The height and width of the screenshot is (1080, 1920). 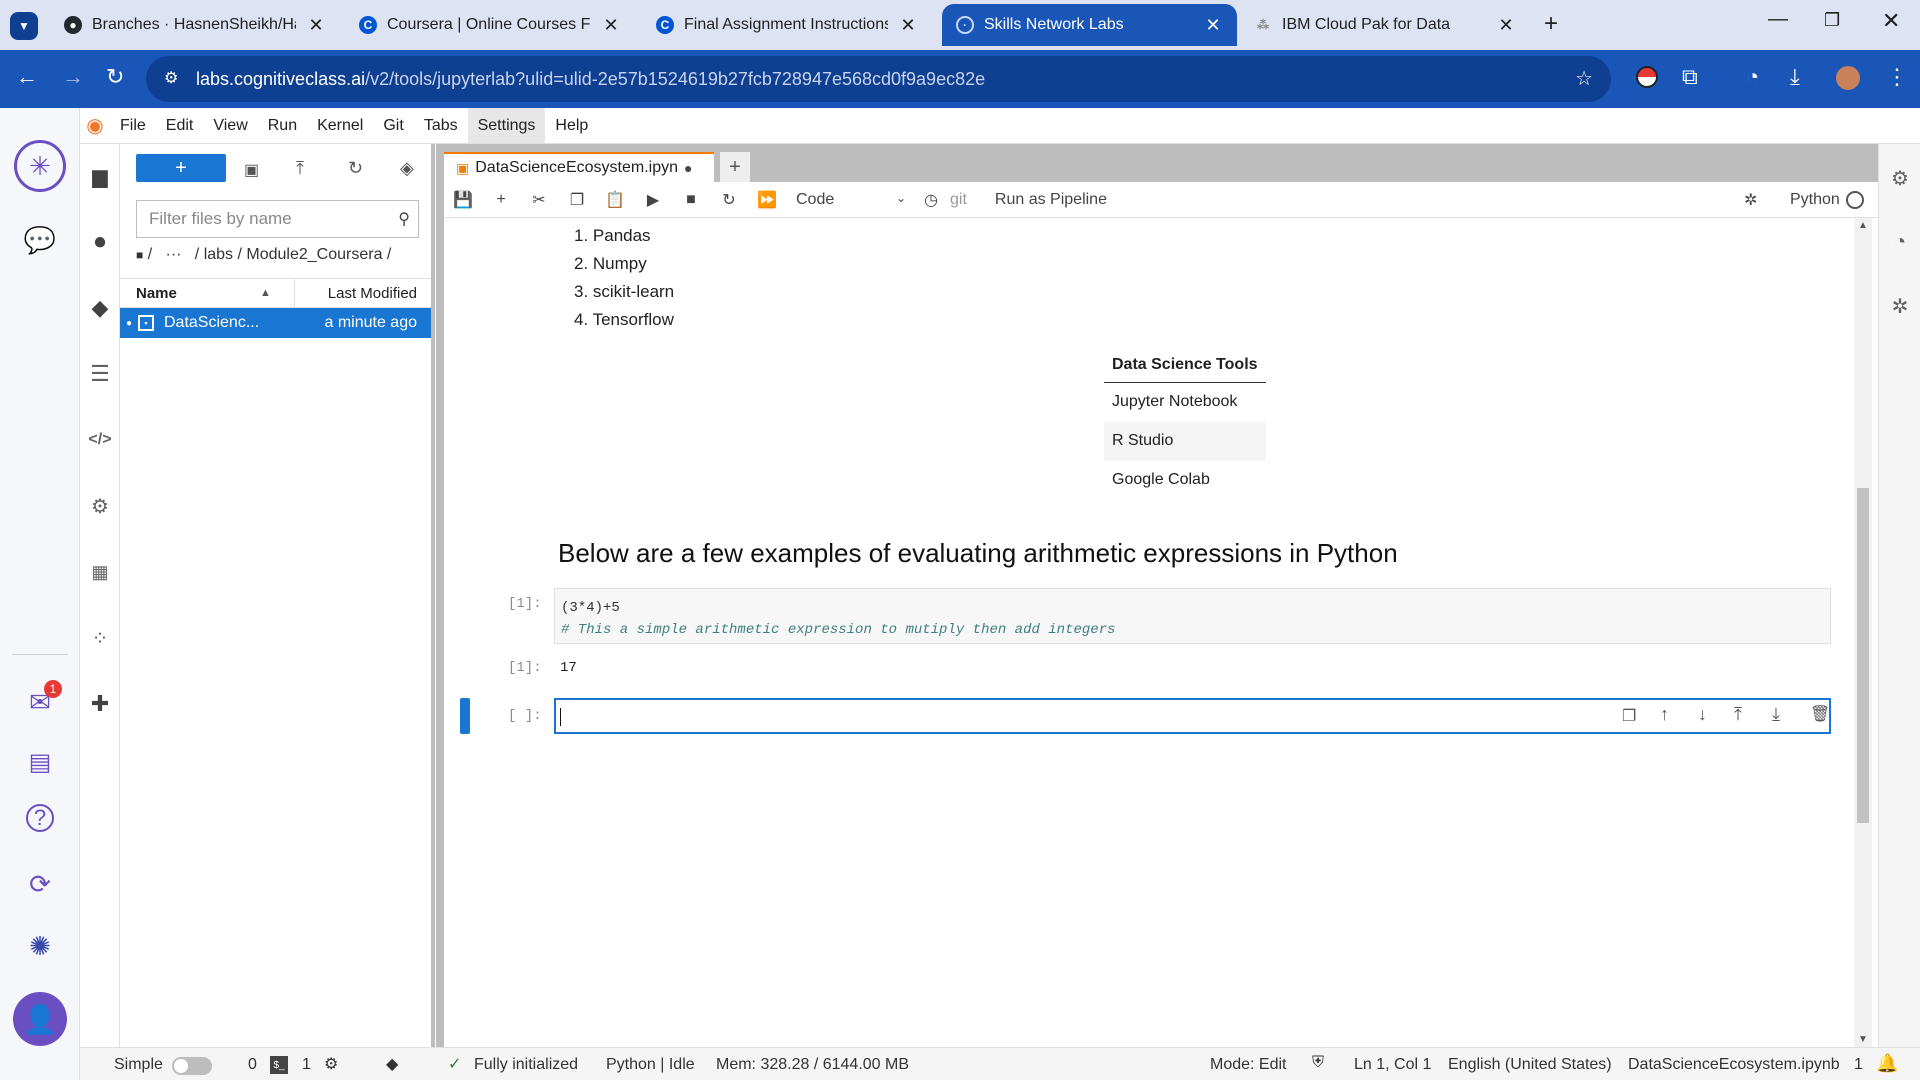 What do you see at coordinates (577, 200) in the screenshot?
I see `copy-icon: ❐` at bounding box center [577, 200].